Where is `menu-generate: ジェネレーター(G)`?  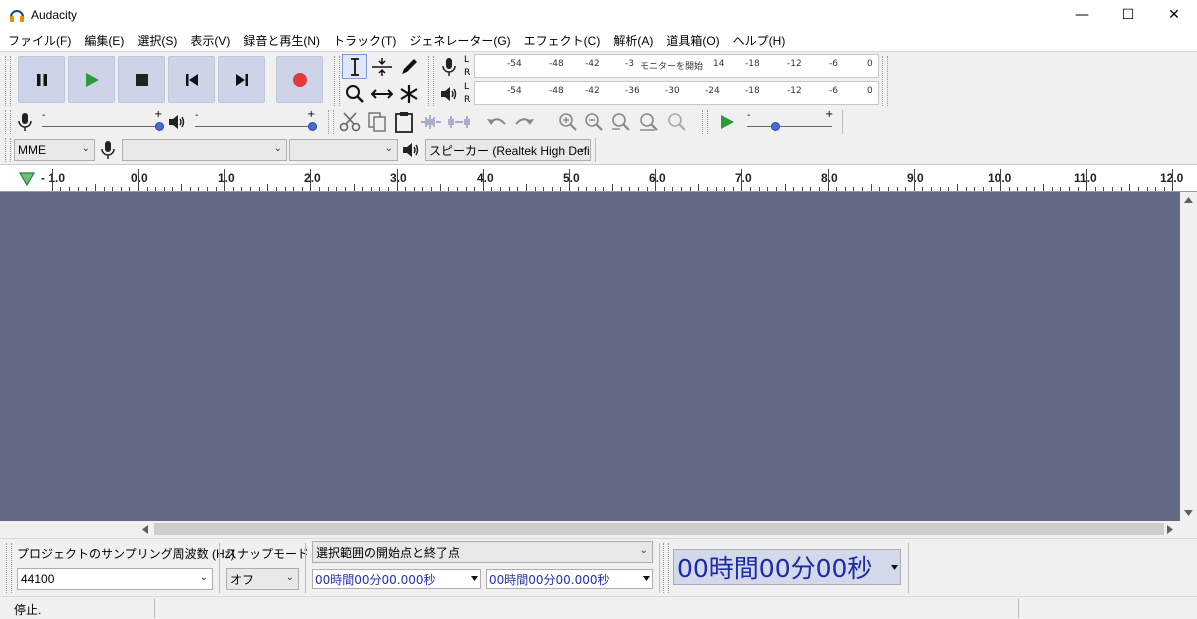 menu-generate: ジェネレーター(G) is located at coordinates (459, 40).